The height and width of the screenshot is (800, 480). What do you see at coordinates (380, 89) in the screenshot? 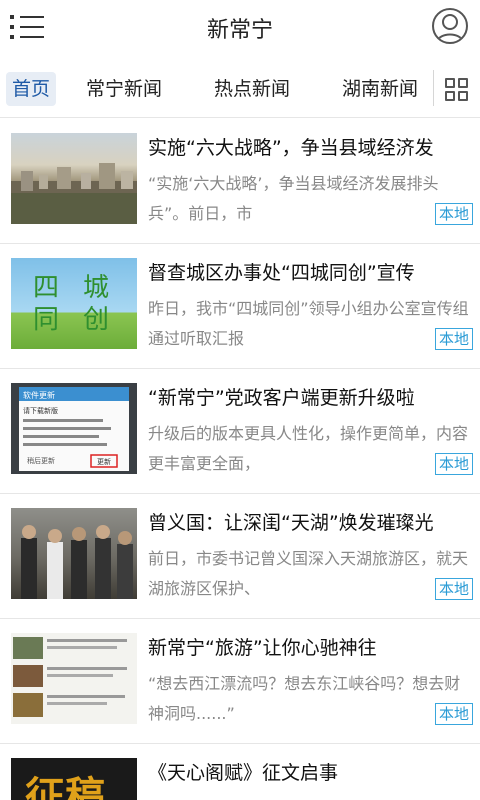
I see `tab-hunan-news: 湖南新闻` at bounding box center [380, 89].